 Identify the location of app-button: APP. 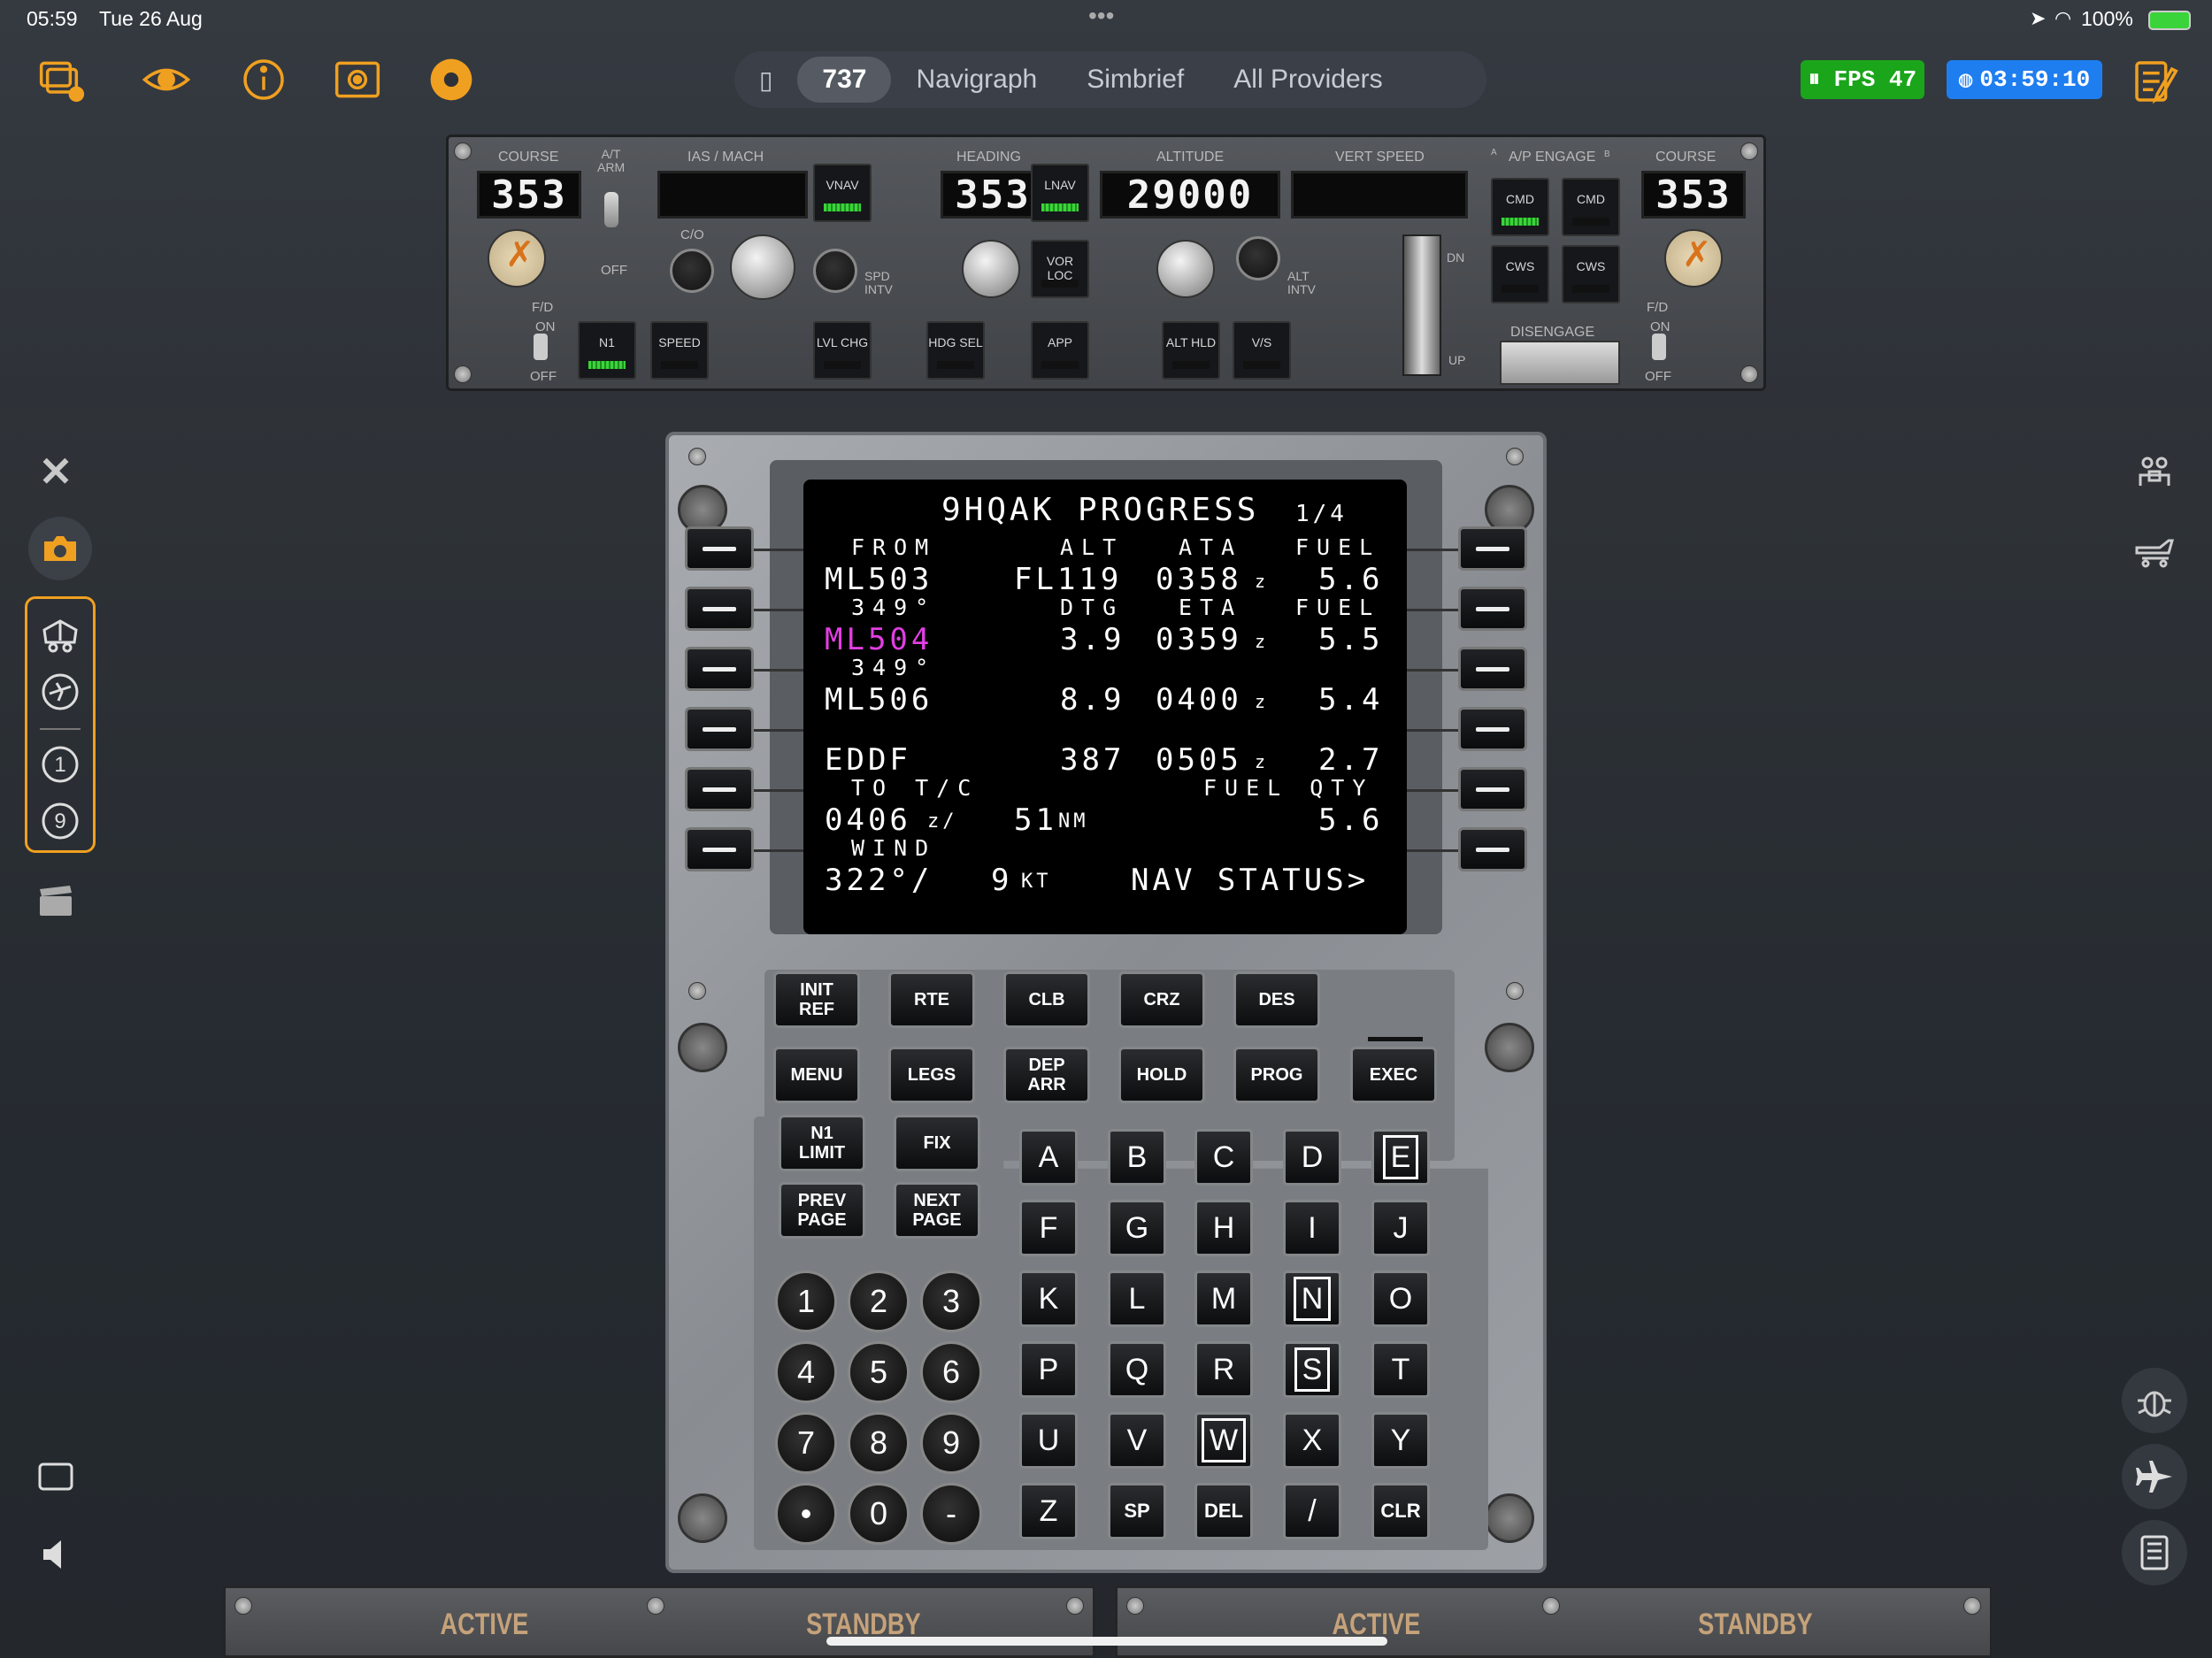
(1060, 351).